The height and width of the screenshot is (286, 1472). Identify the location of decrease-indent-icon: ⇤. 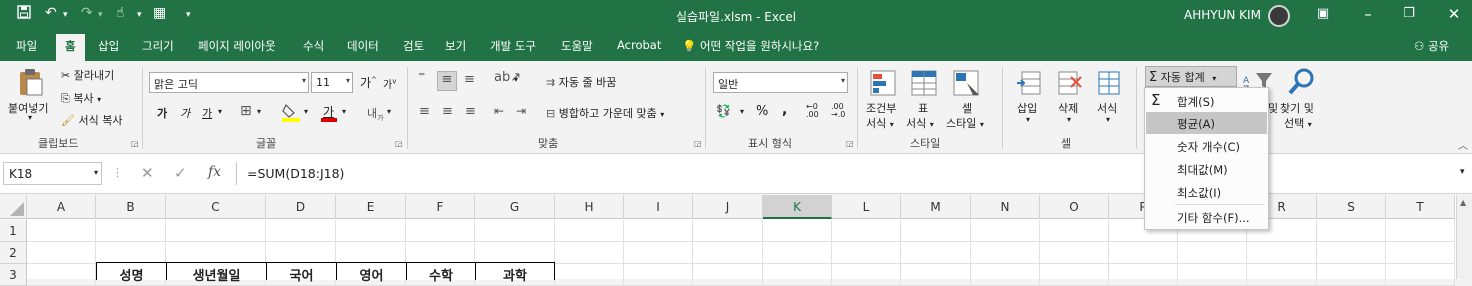
(499, 111).